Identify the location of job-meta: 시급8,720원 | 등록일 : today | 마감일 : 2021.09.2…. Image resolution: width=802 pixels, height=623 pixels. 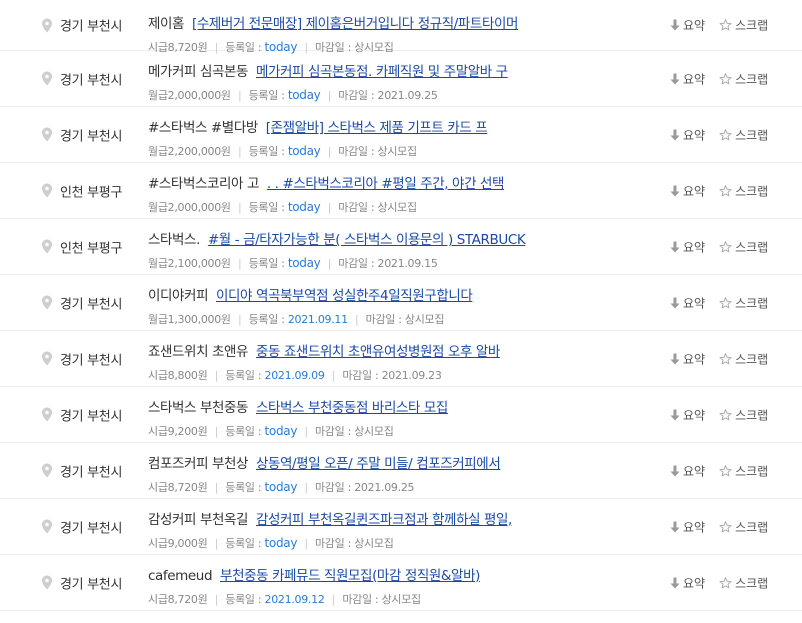
(398, 487).